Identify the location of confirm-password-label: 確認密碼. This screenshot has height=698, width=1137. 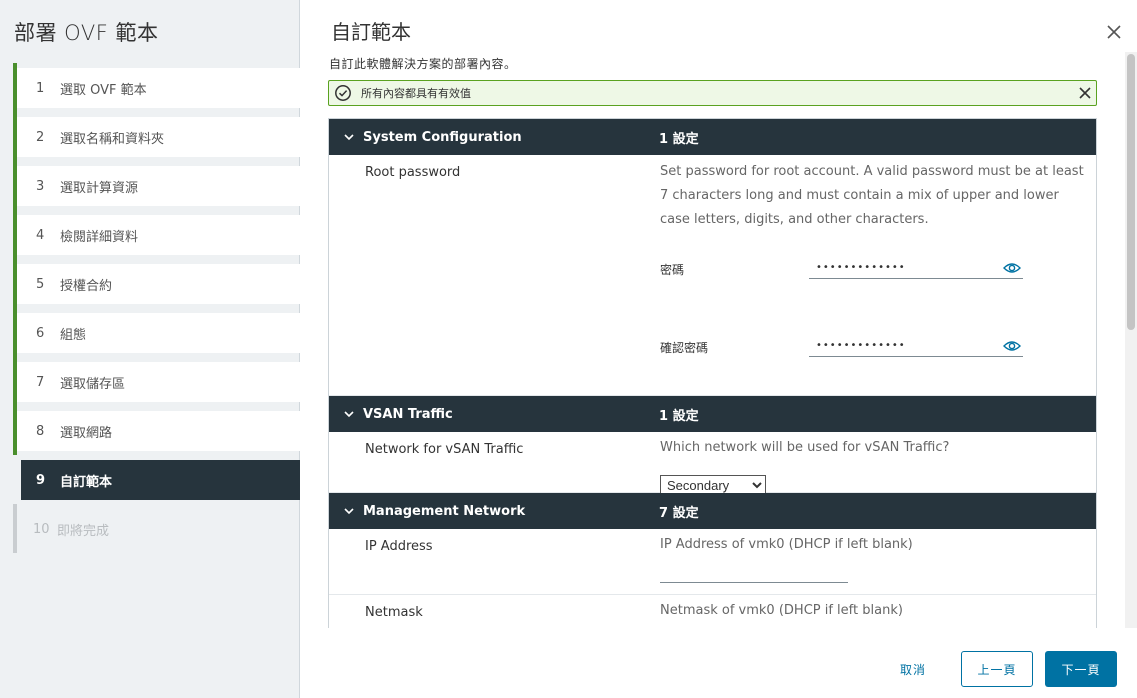
(684, 348).